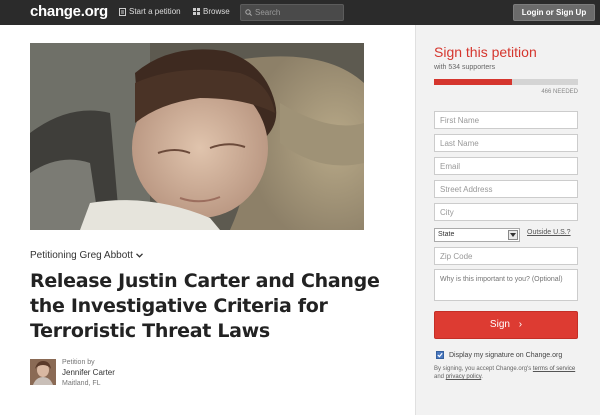 This screenshot has height=415, width=600. Describe the element at coordinates (506, 143) in the screenshot. I see `last-name-field` at that location.